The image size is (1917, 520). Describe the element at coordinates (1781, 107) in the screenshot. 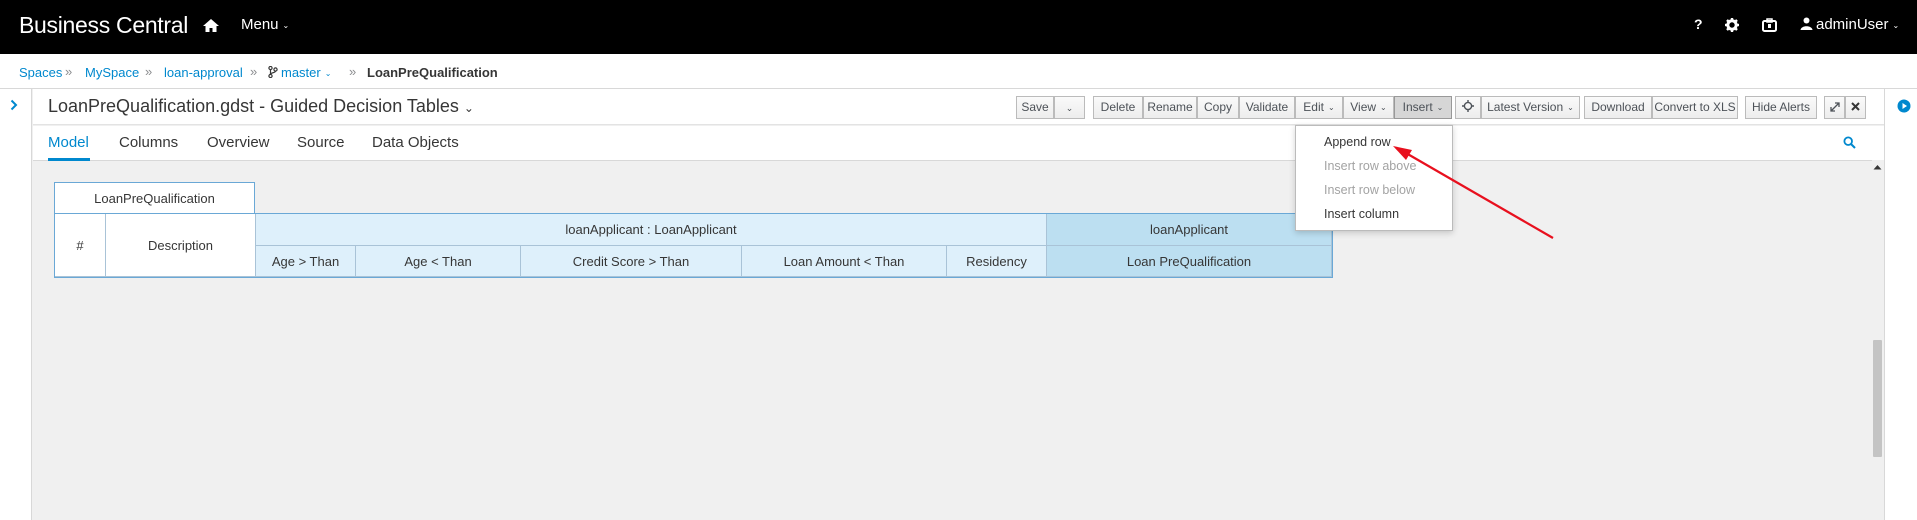

I see `hide-alerts-button: Hide Alerts` at that location.